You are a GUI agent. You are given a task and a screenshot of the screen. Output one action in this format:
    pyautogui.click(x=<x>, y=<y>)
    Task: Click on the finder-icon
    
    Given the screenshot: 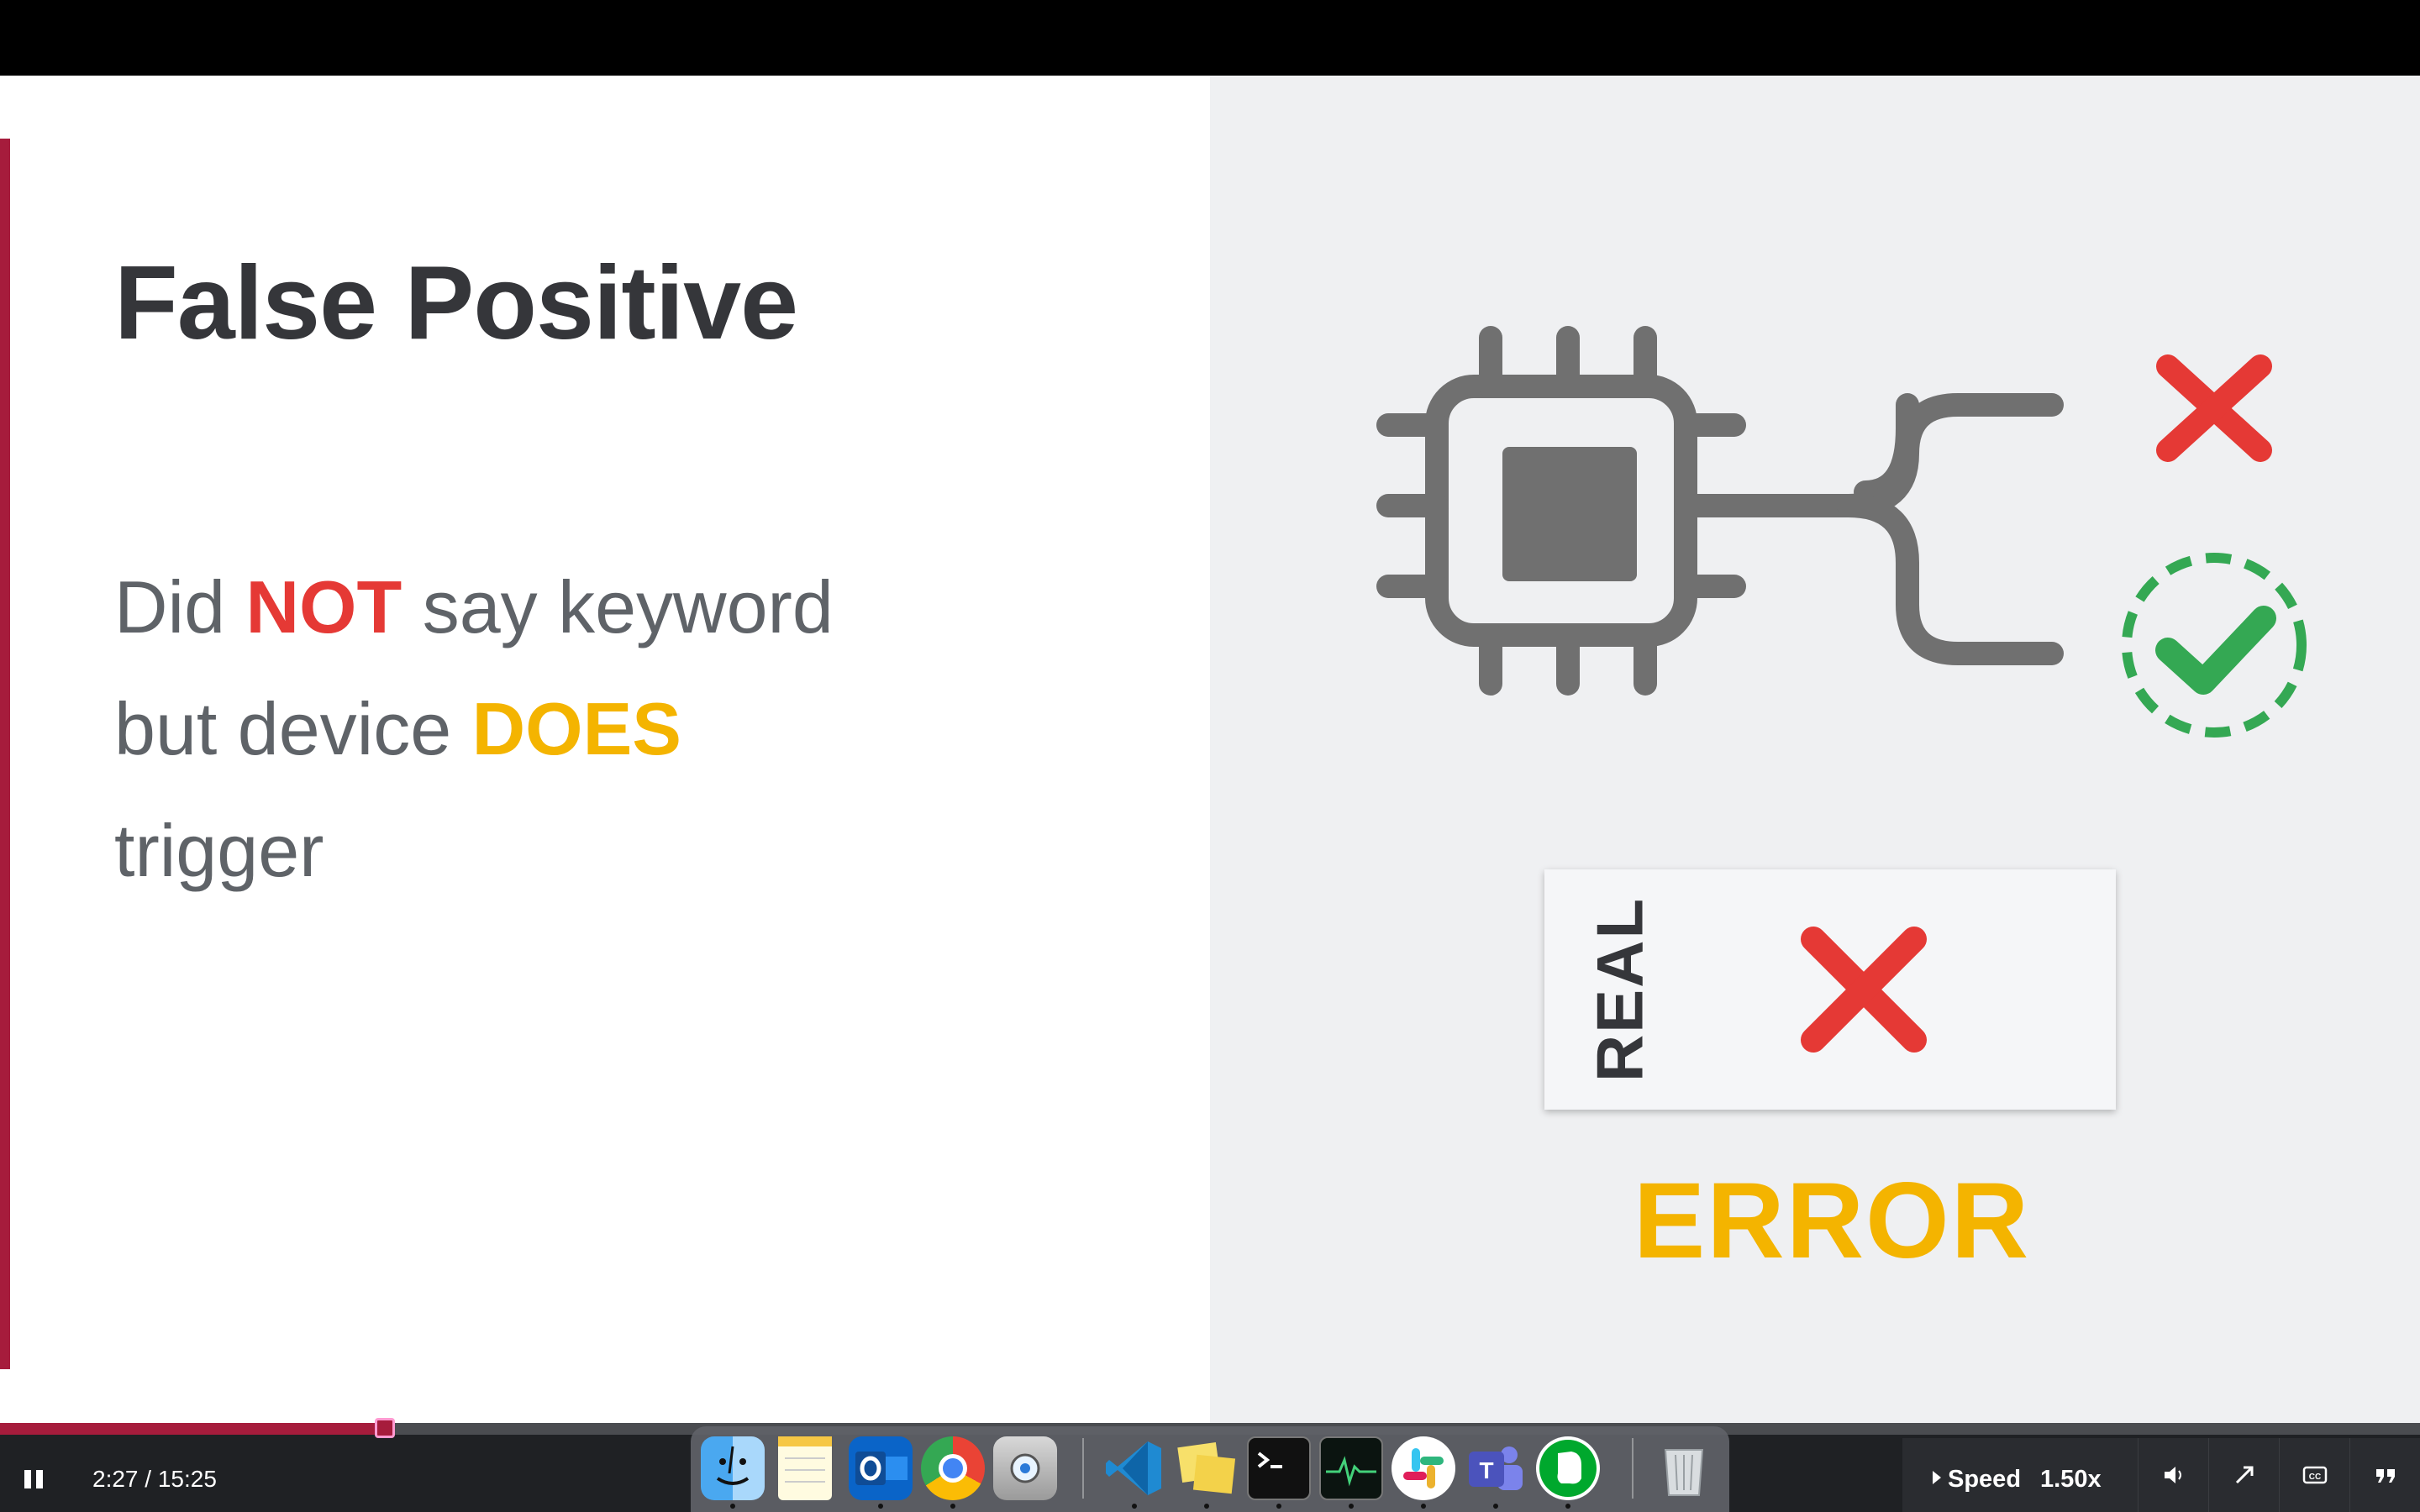 What is the action you would take?
    pyautogui.click(x=733, y=1468)
    